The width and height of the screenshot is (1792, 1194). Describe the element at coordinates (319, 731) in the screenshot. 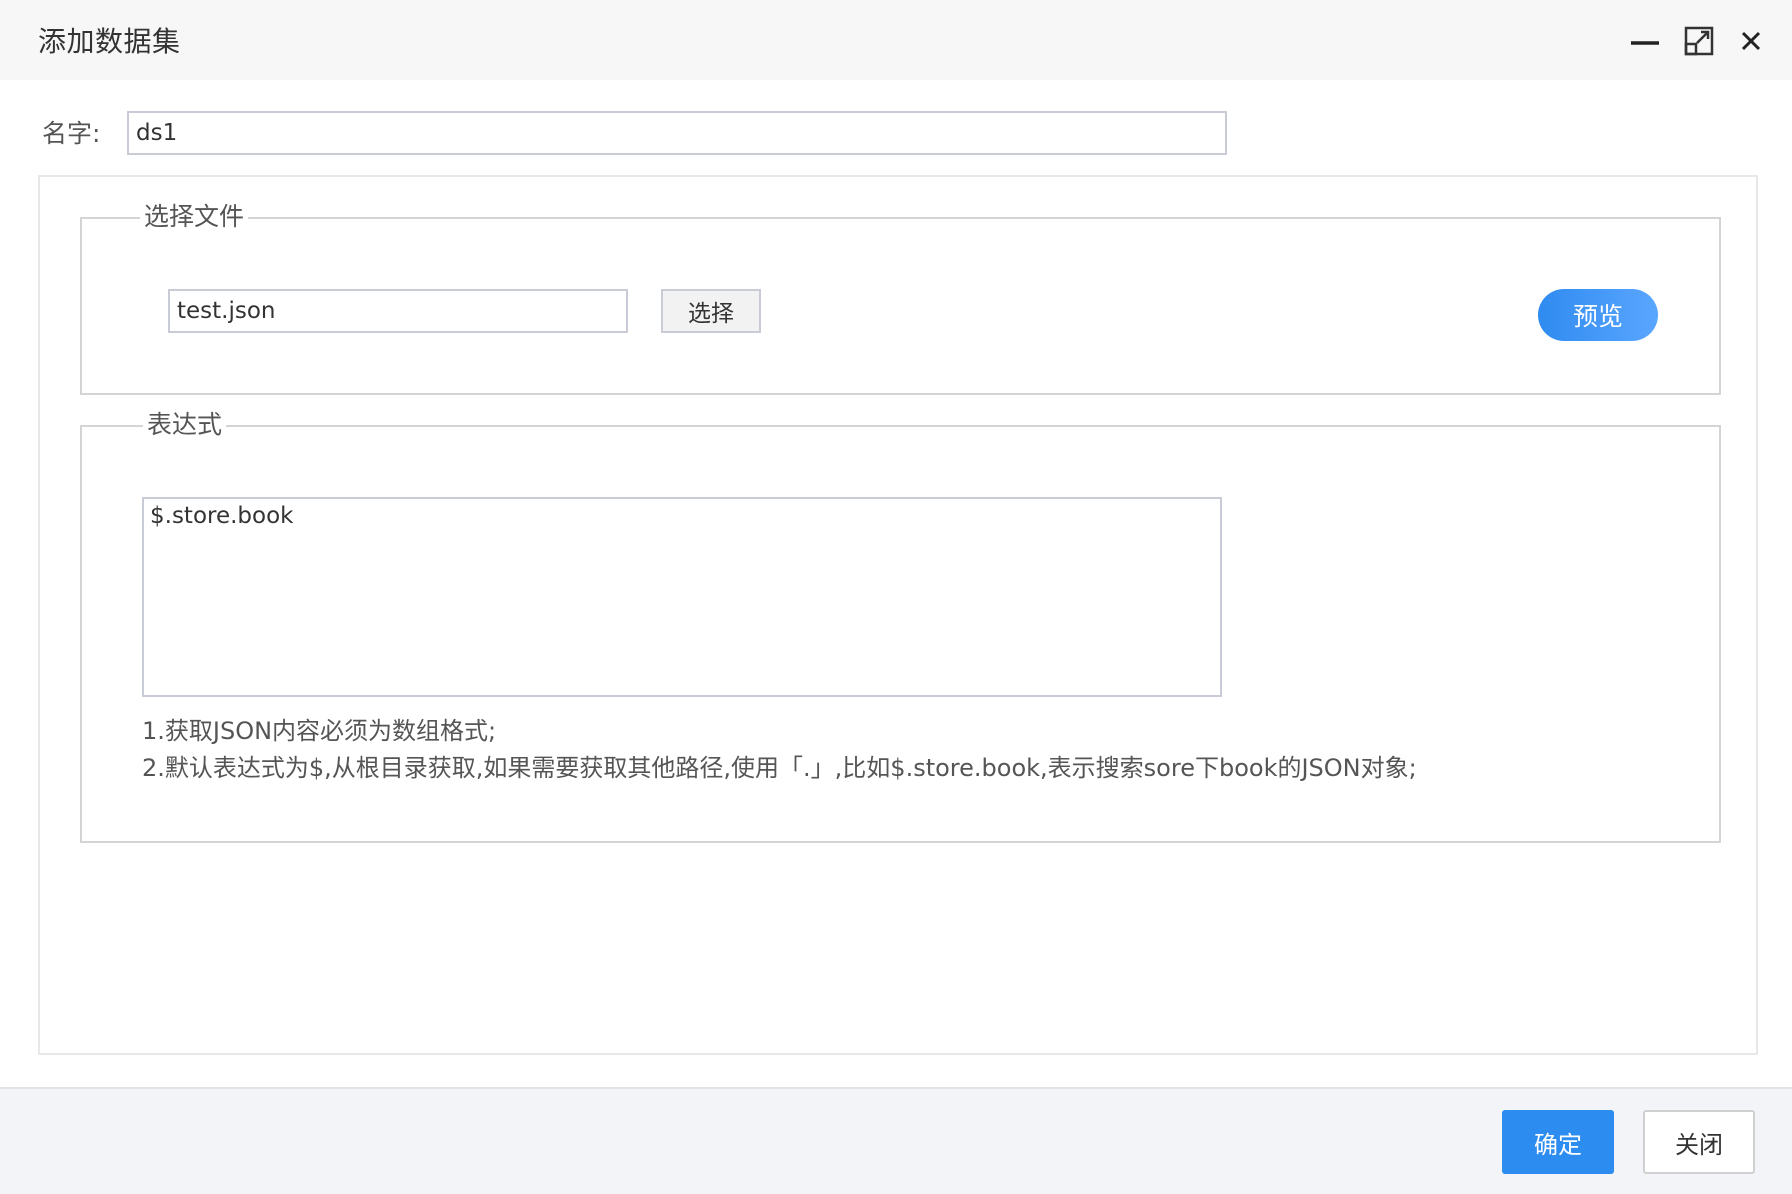

I see `expression-hint-1: 1.获取JSON内容必须为数组格式;` at that location.